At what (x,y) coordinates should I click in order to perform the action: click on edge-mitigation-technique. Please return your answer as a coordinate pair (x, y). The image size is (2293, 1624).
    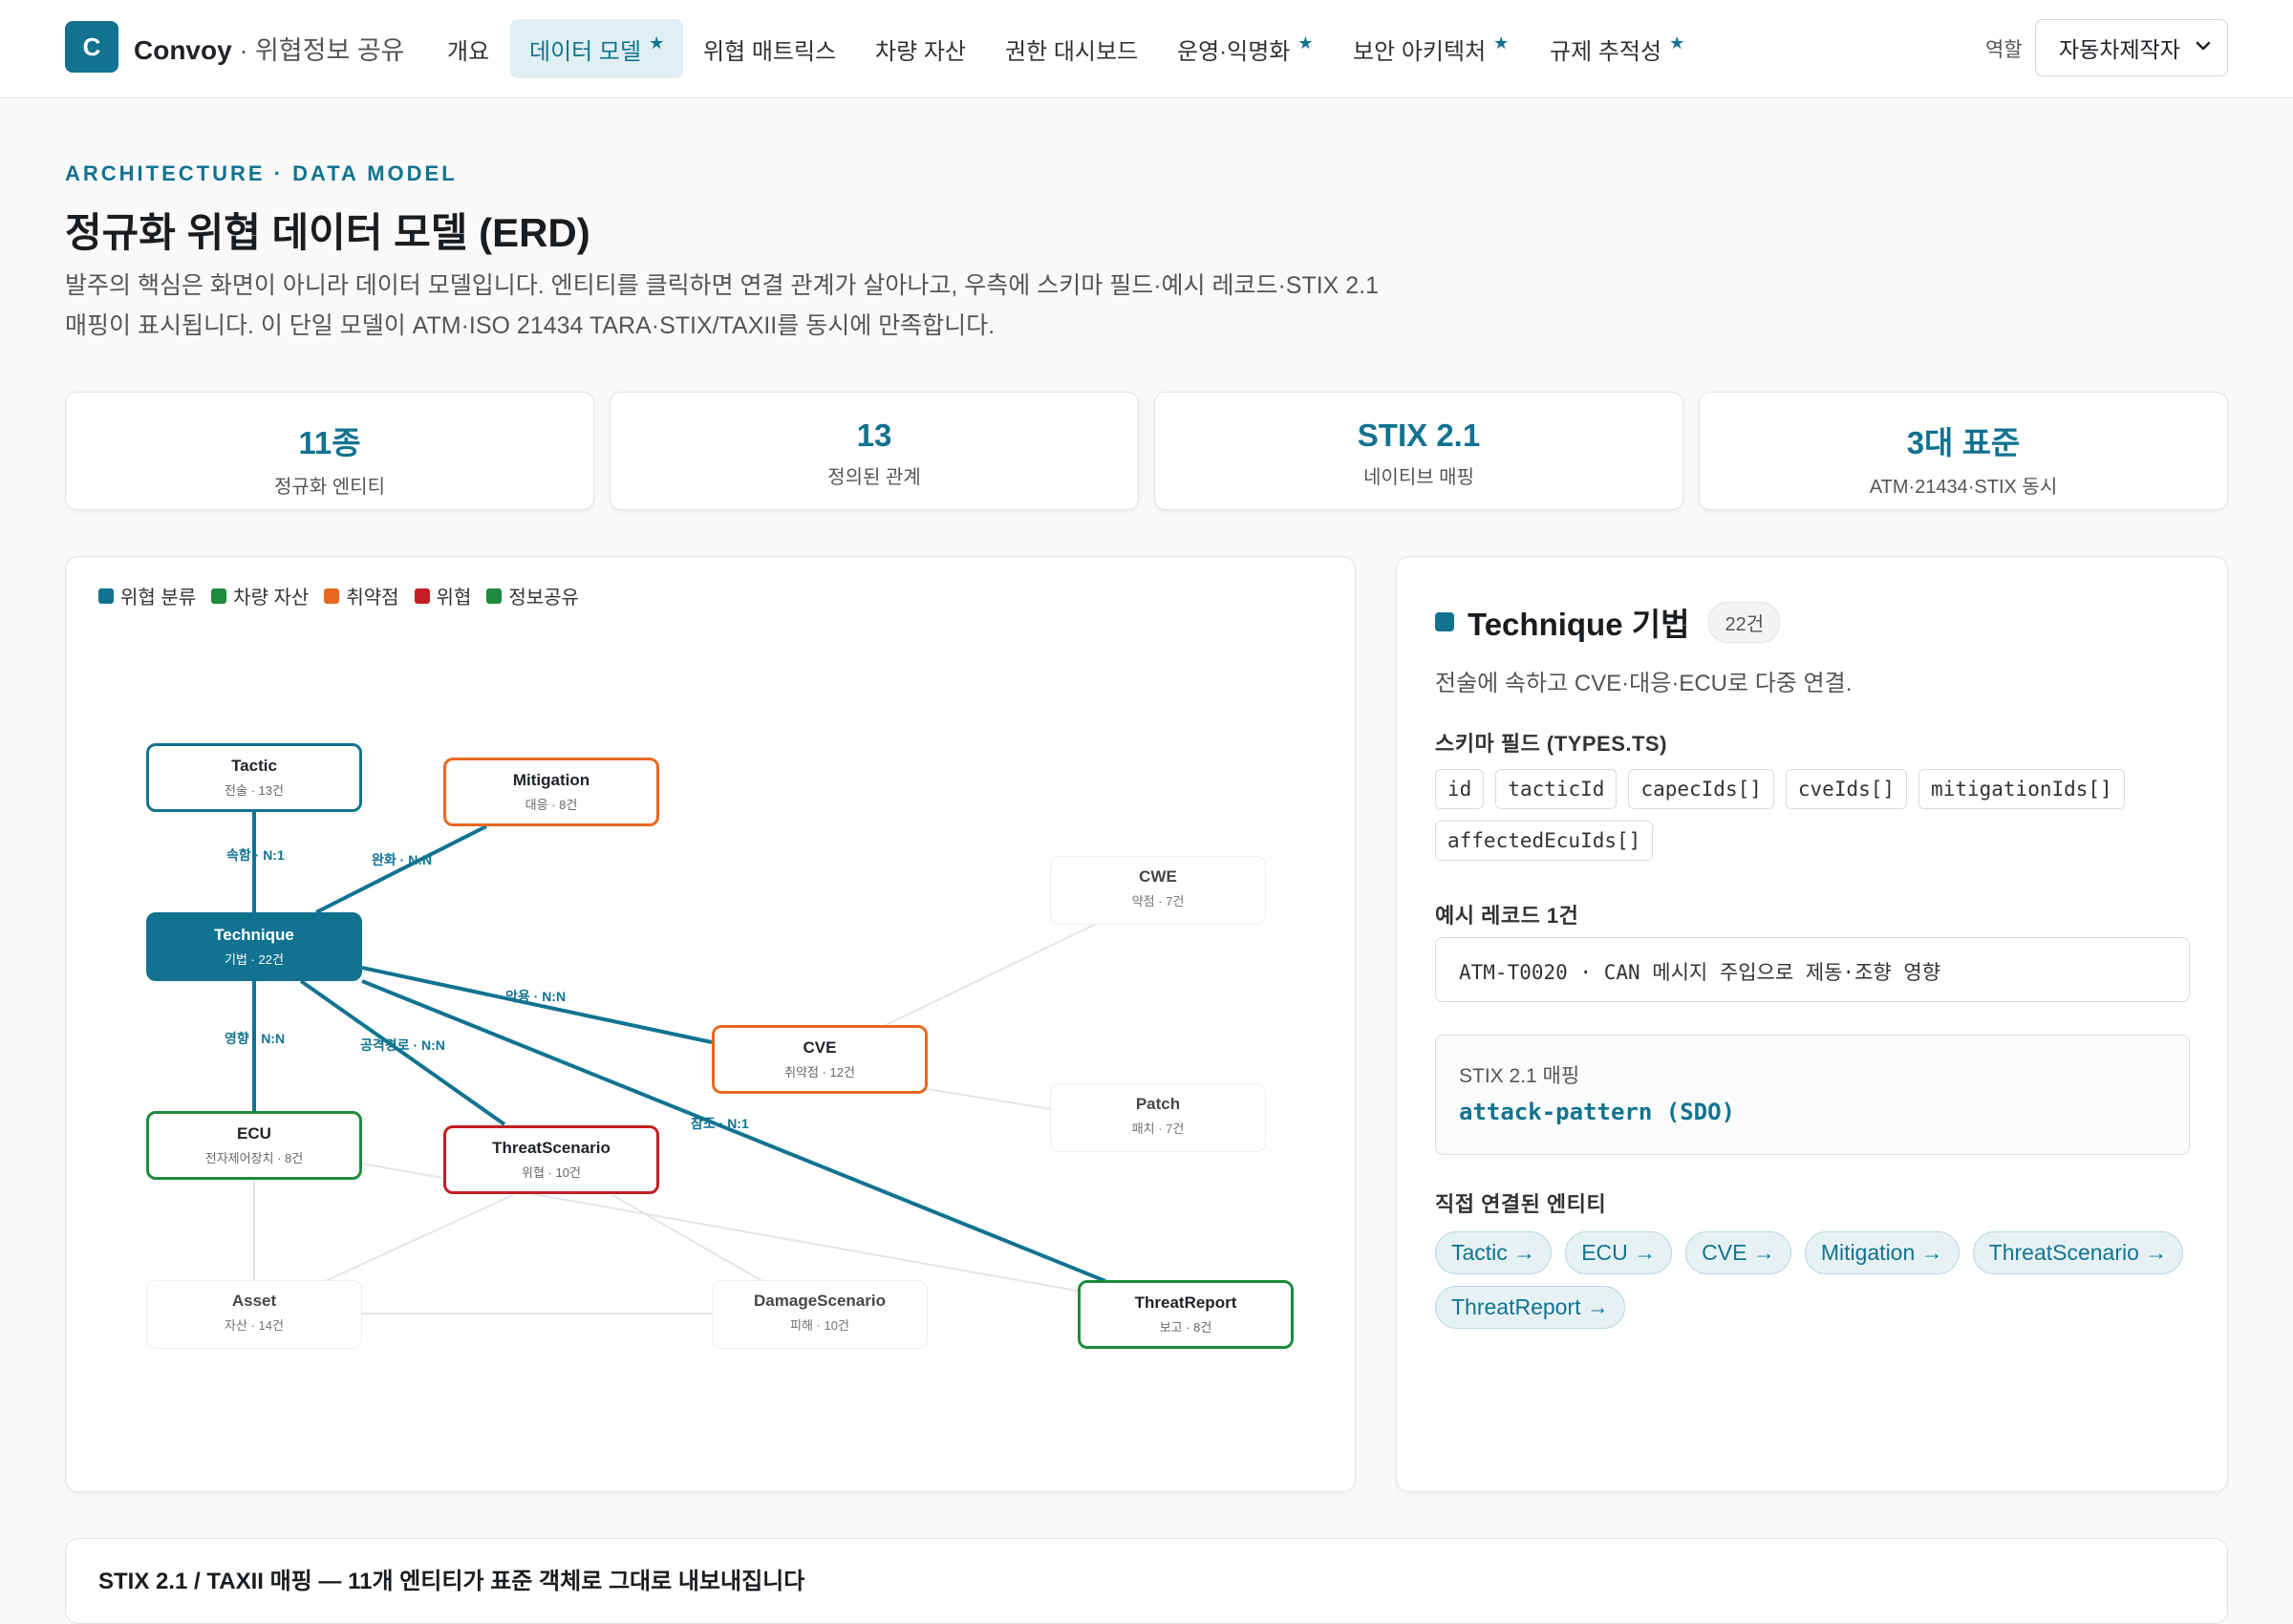
    Looking at the image, I should click on (401, 869).